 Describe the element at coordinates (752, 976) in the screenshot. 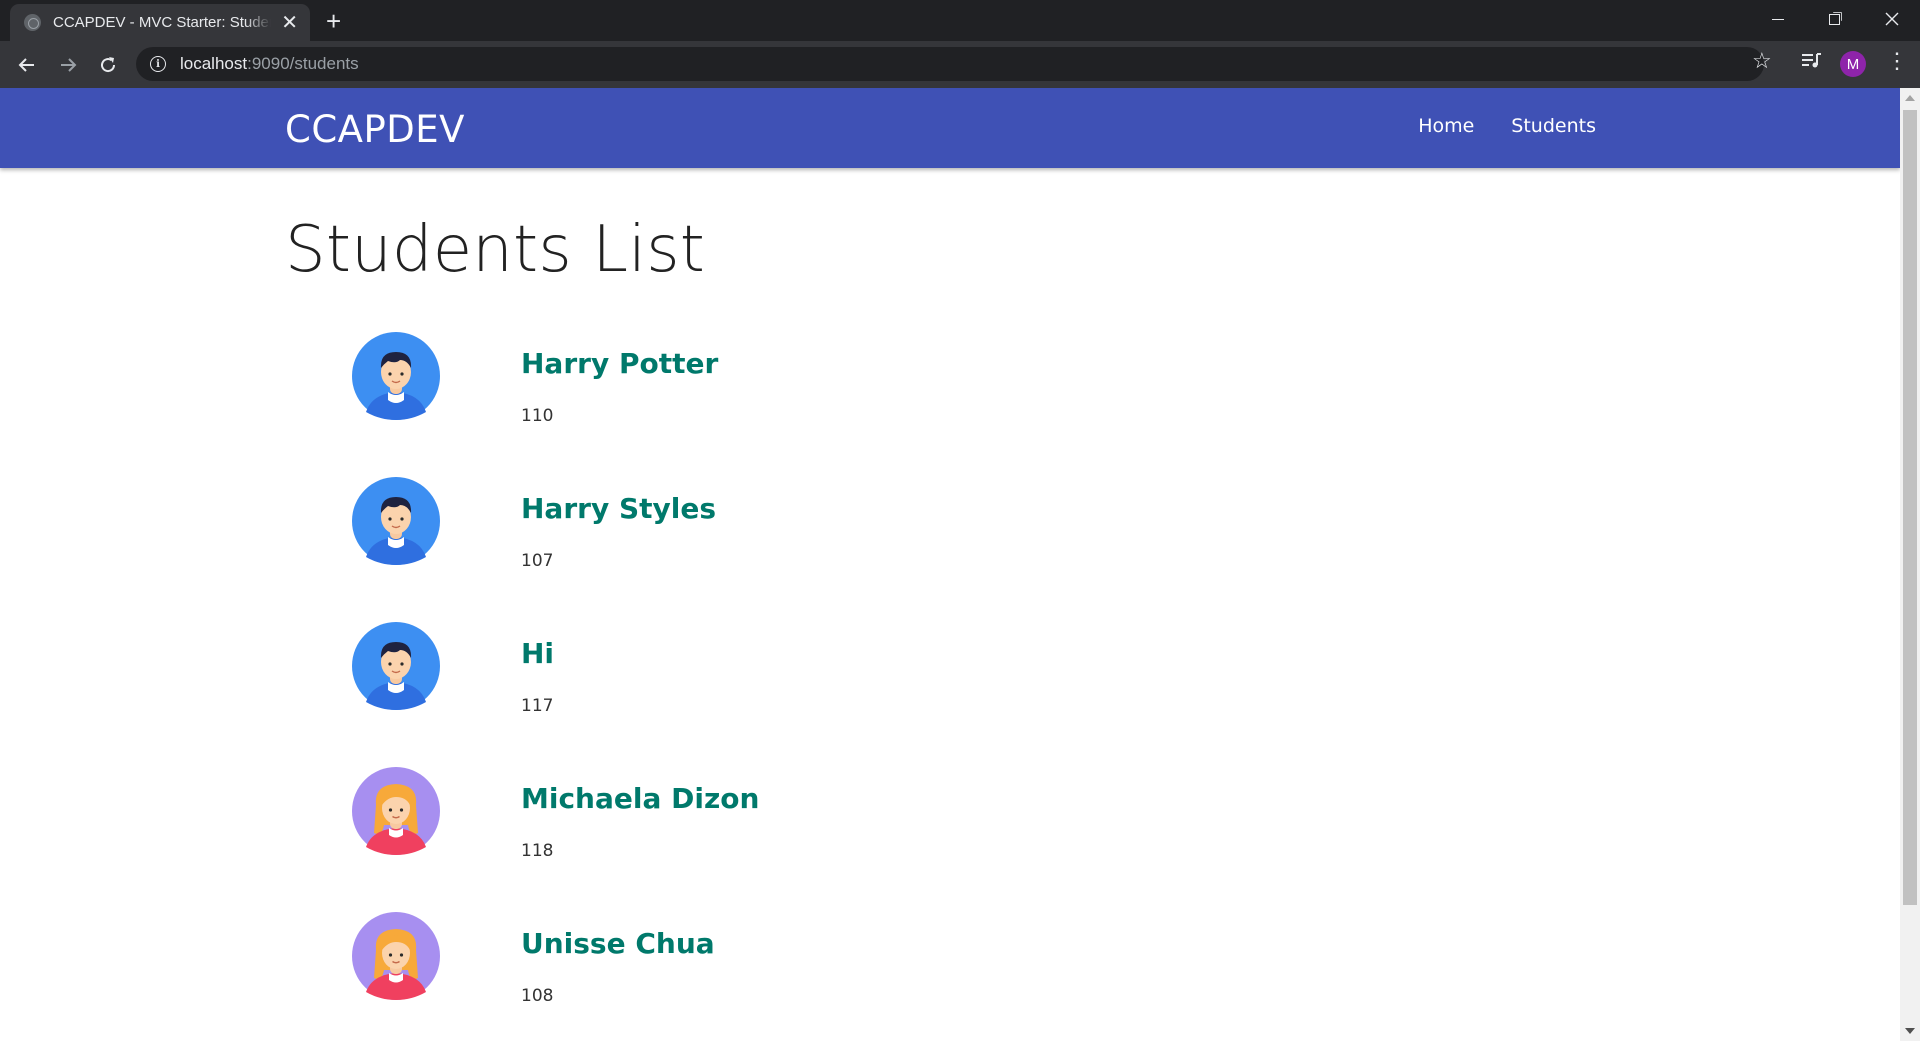

I see `student-card: Unisse Chua 108` at that location.